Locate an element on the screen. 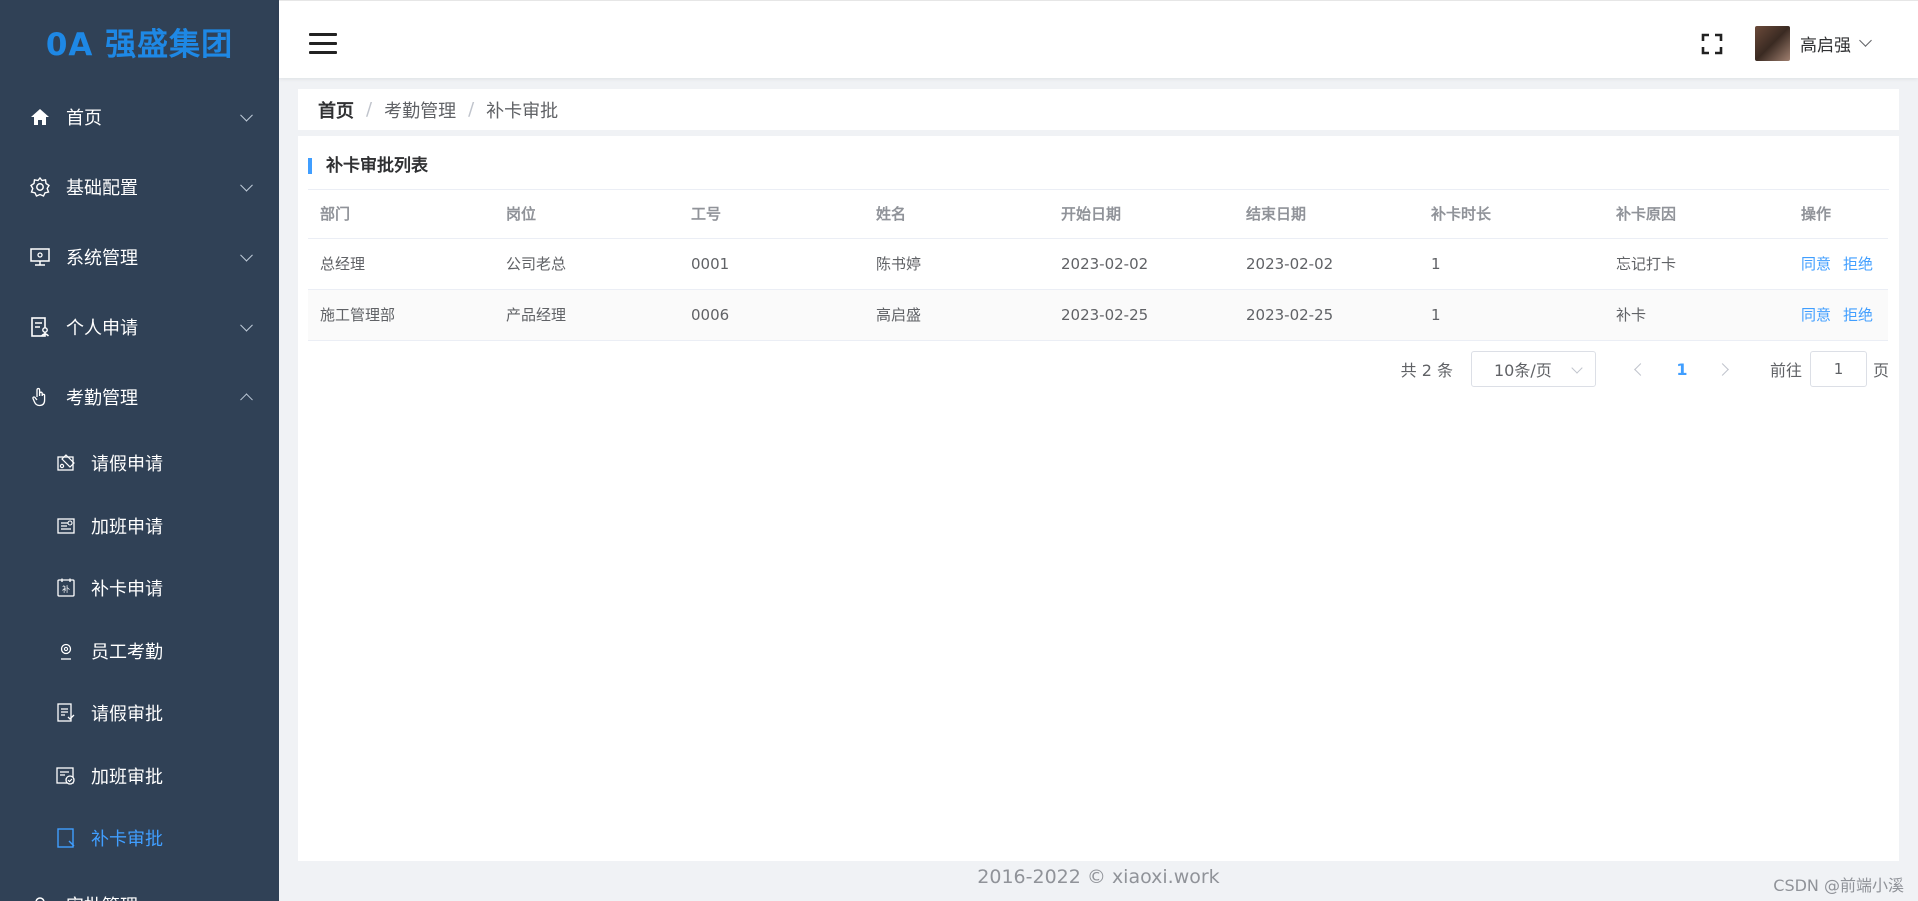  column-header: 岗位 is located at coordinates (586, 214).